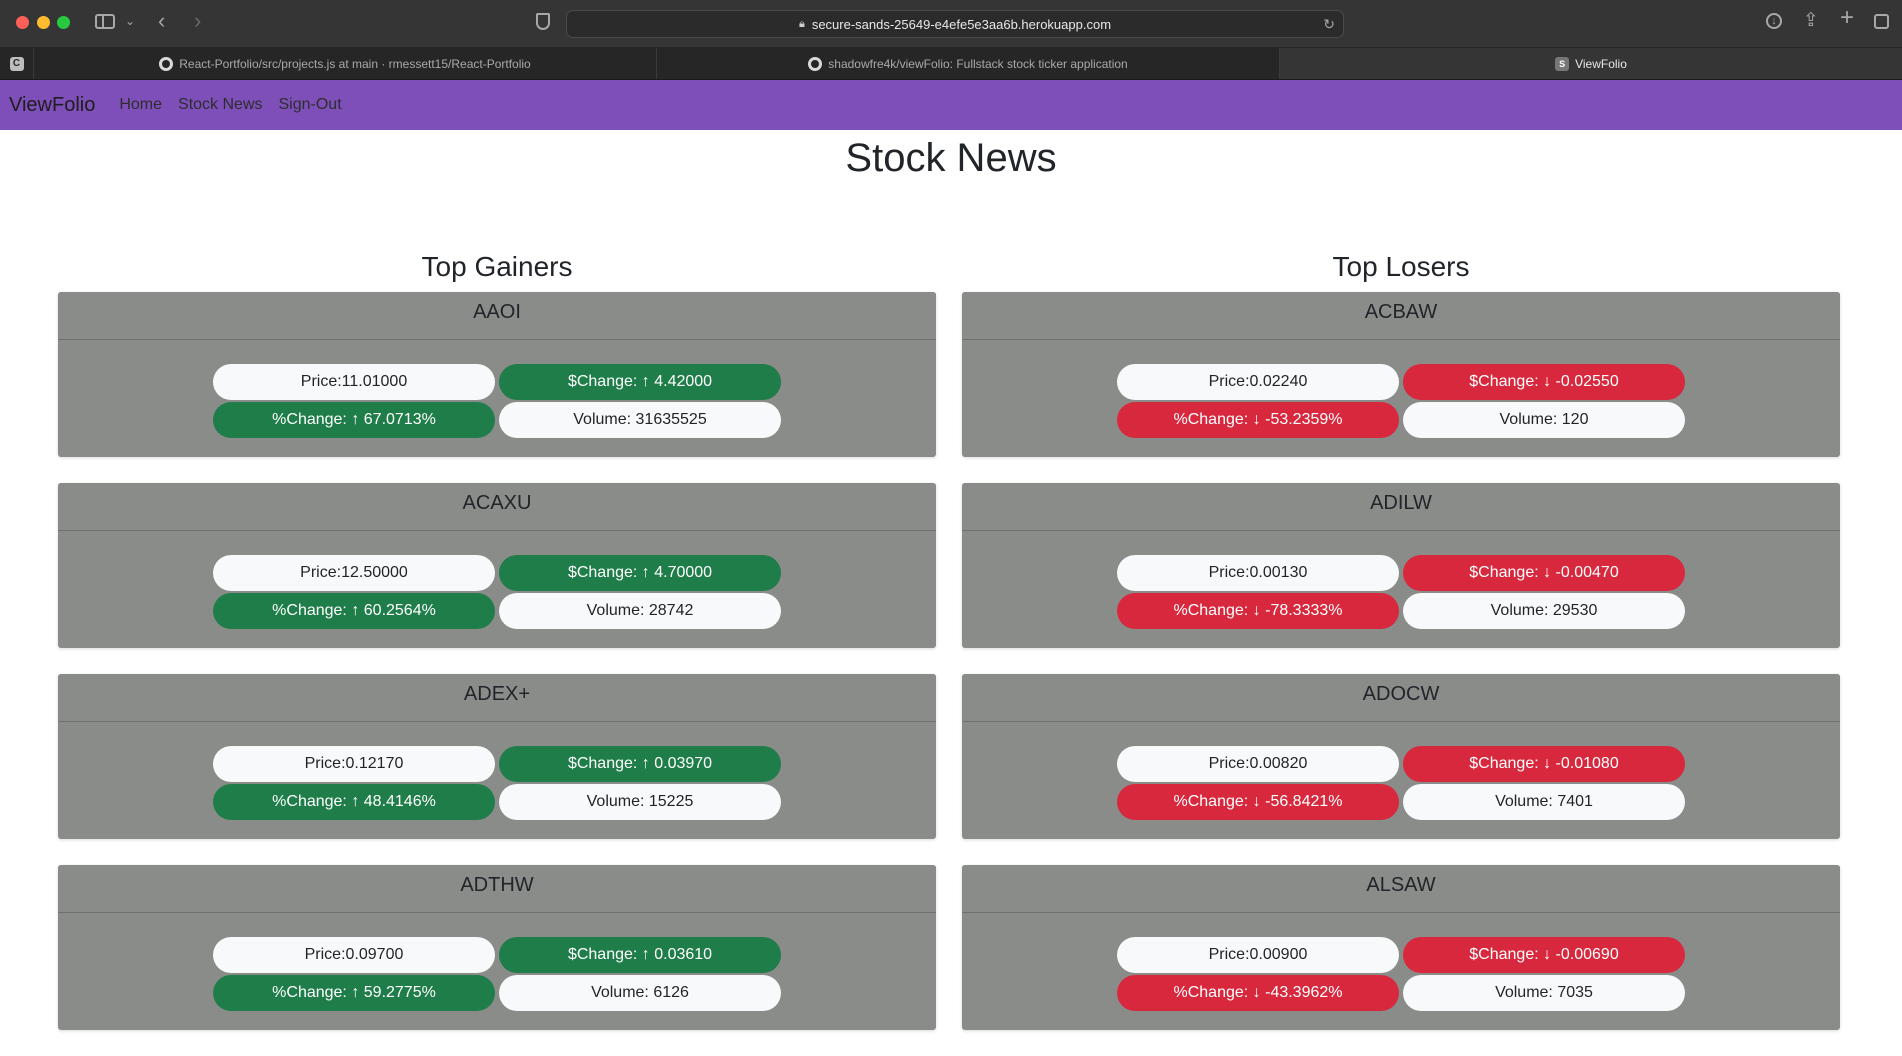 This screenshot has width=1902, height=1056. I want to click on losers-heading: Top Losers, so click(1401, 266).